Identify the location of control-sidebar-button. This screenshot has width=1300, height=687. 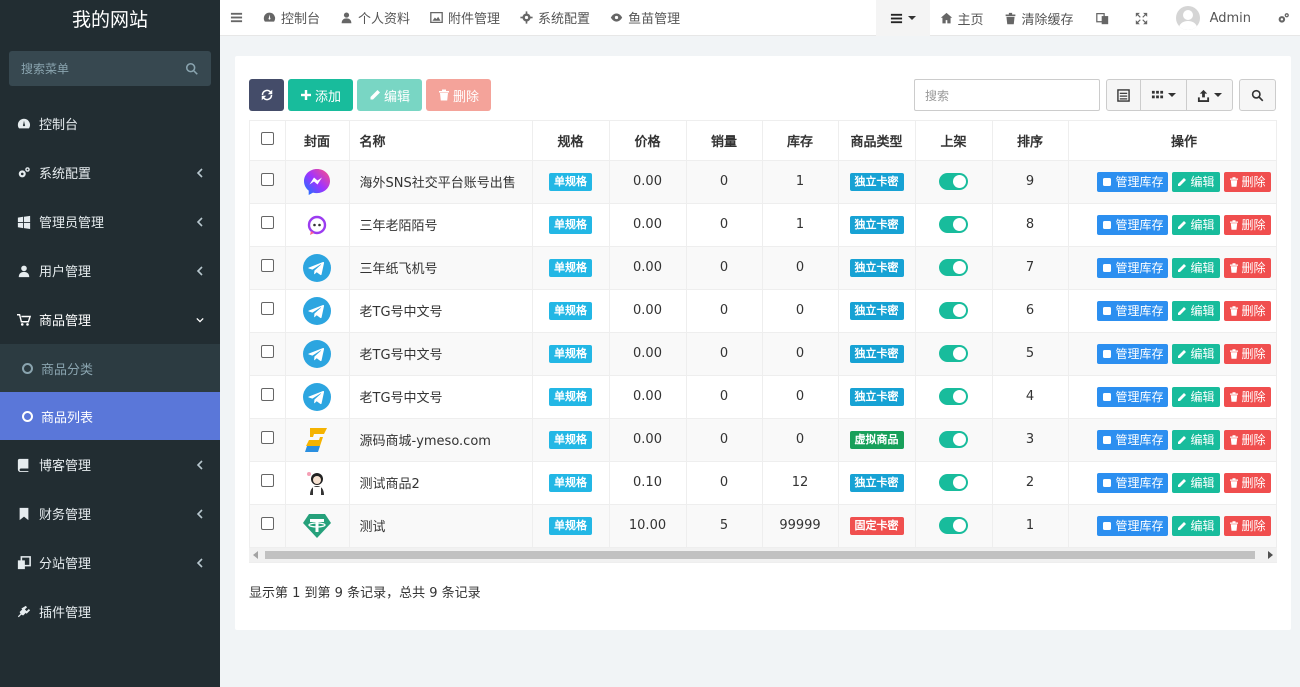
(1282, 18).